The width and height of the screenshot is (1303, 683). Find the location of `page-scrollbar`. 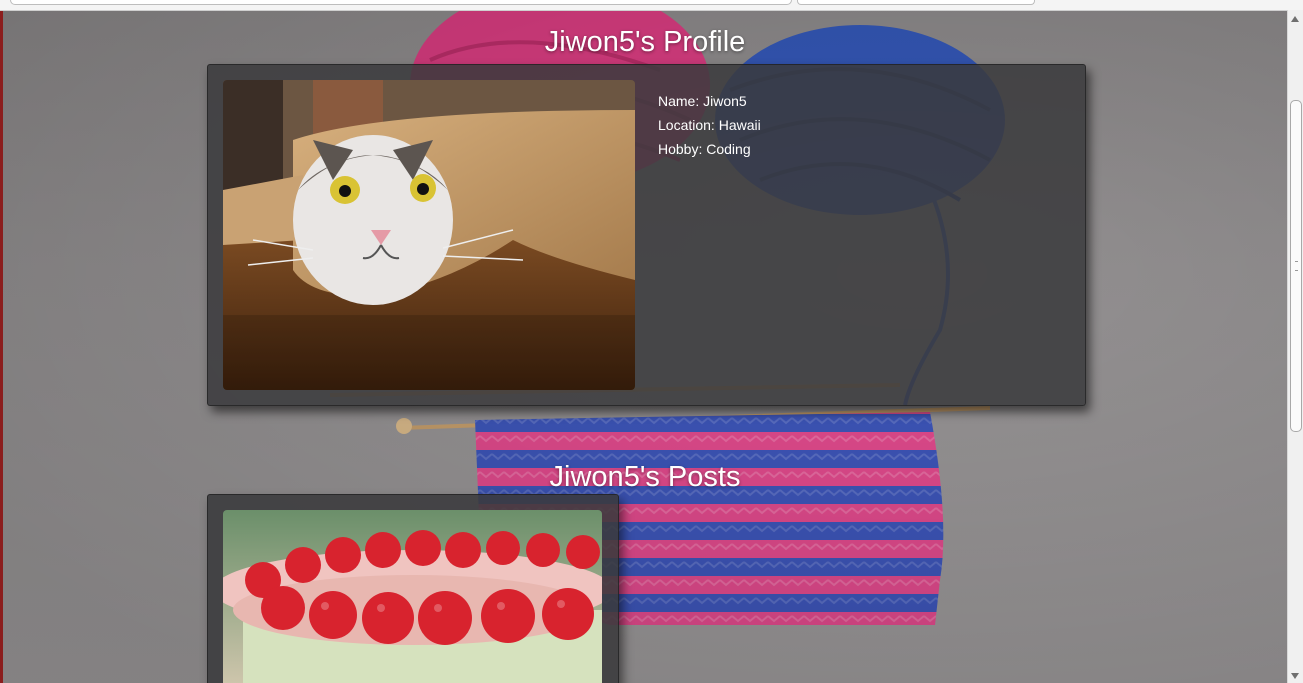

page-scrollbar is located at coordinates (1295, 346).